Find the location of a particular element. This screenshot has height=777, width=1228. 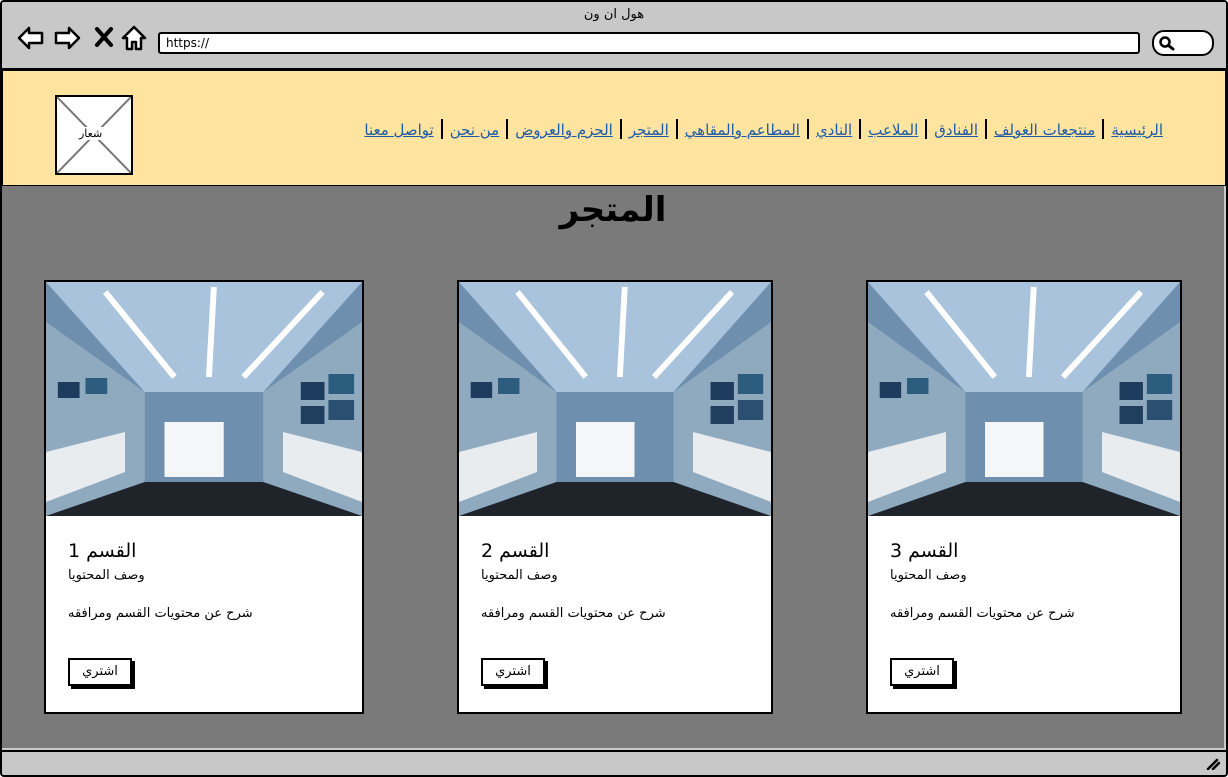

nav-packages: الحزم والعروض is located at coordinates (564, 130).